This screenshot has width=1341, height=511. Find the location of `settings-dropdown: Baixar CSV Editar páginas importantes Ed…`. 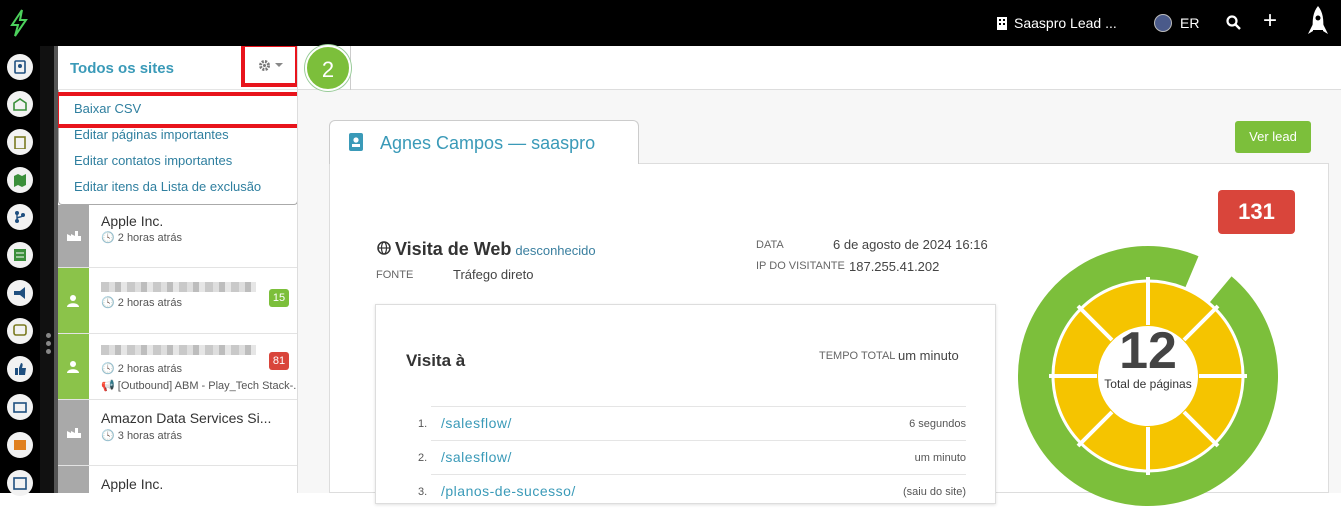

settings-dropdown: Baixar CSV Editar páginas importantes Ed… is located at coordinates (177, 147).